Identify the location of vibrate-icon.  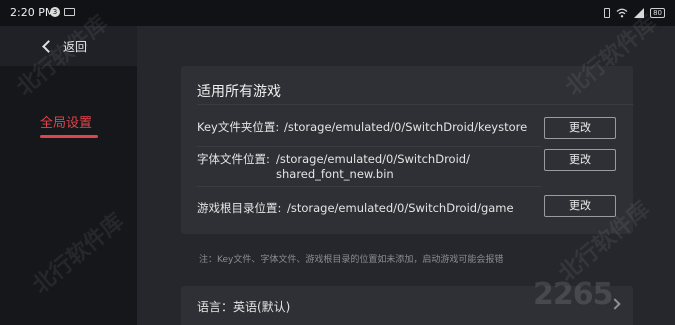
(607, 13).